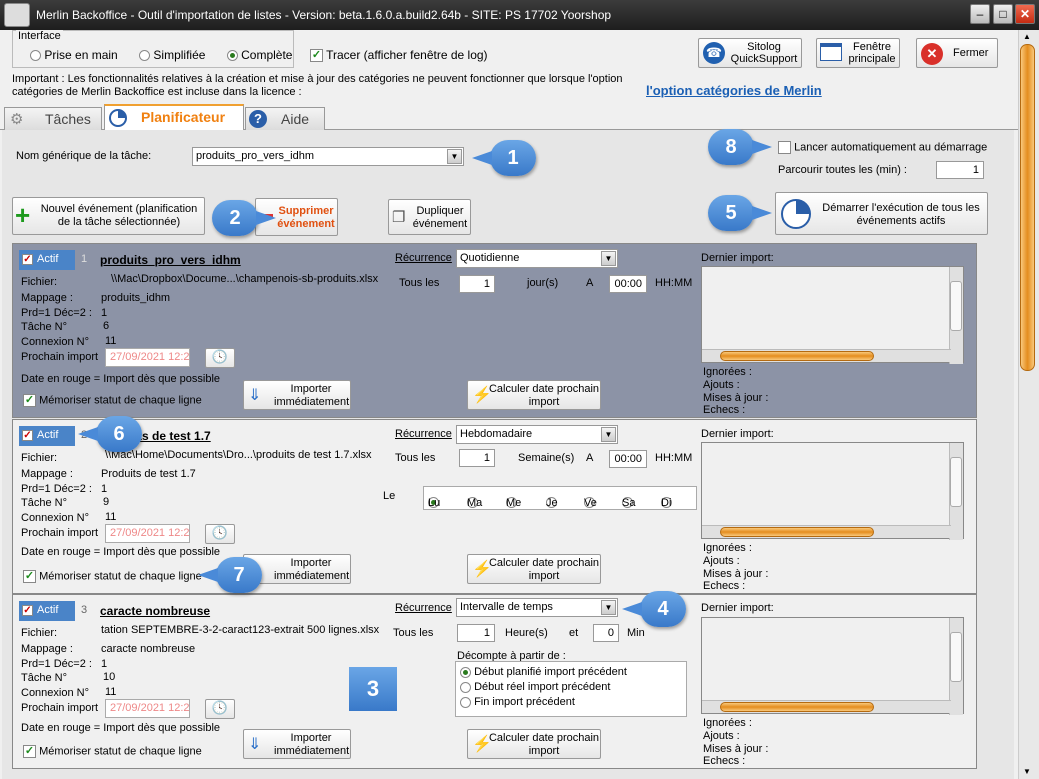 The height and width of the screenshot is (779, 1039). I want to click on task-select: produits_pro_vers_idhm ▼, so click(328, 156).